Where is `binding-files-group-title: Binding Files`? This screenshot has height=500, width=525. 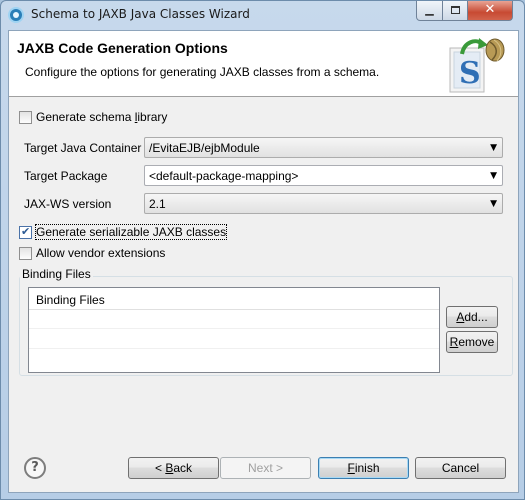
binding-files-group-title: Binding Files is located at coordinates (56, 274).